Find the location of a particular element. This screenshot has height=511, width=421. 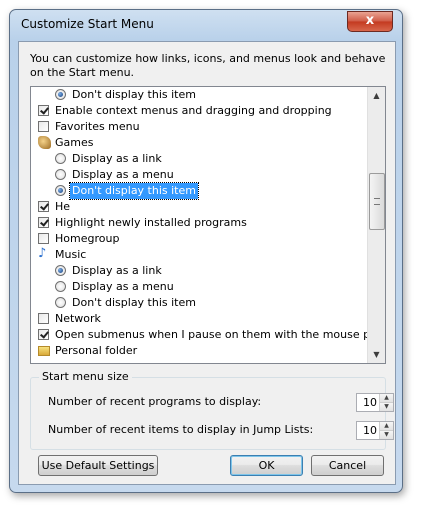

cancel-button: Cancel is located at coordinates (347, 465).